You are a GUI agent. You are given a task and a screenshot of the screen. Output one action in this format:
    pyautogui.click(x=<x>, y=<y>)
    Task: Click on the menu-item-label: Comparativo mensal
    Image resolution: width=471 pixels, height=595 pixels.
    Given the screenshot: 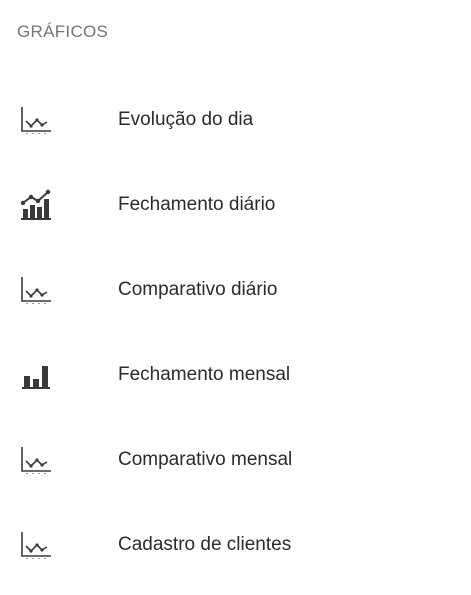 What is the action you would take?
    pyautogui.click(x=205, y=459)
    